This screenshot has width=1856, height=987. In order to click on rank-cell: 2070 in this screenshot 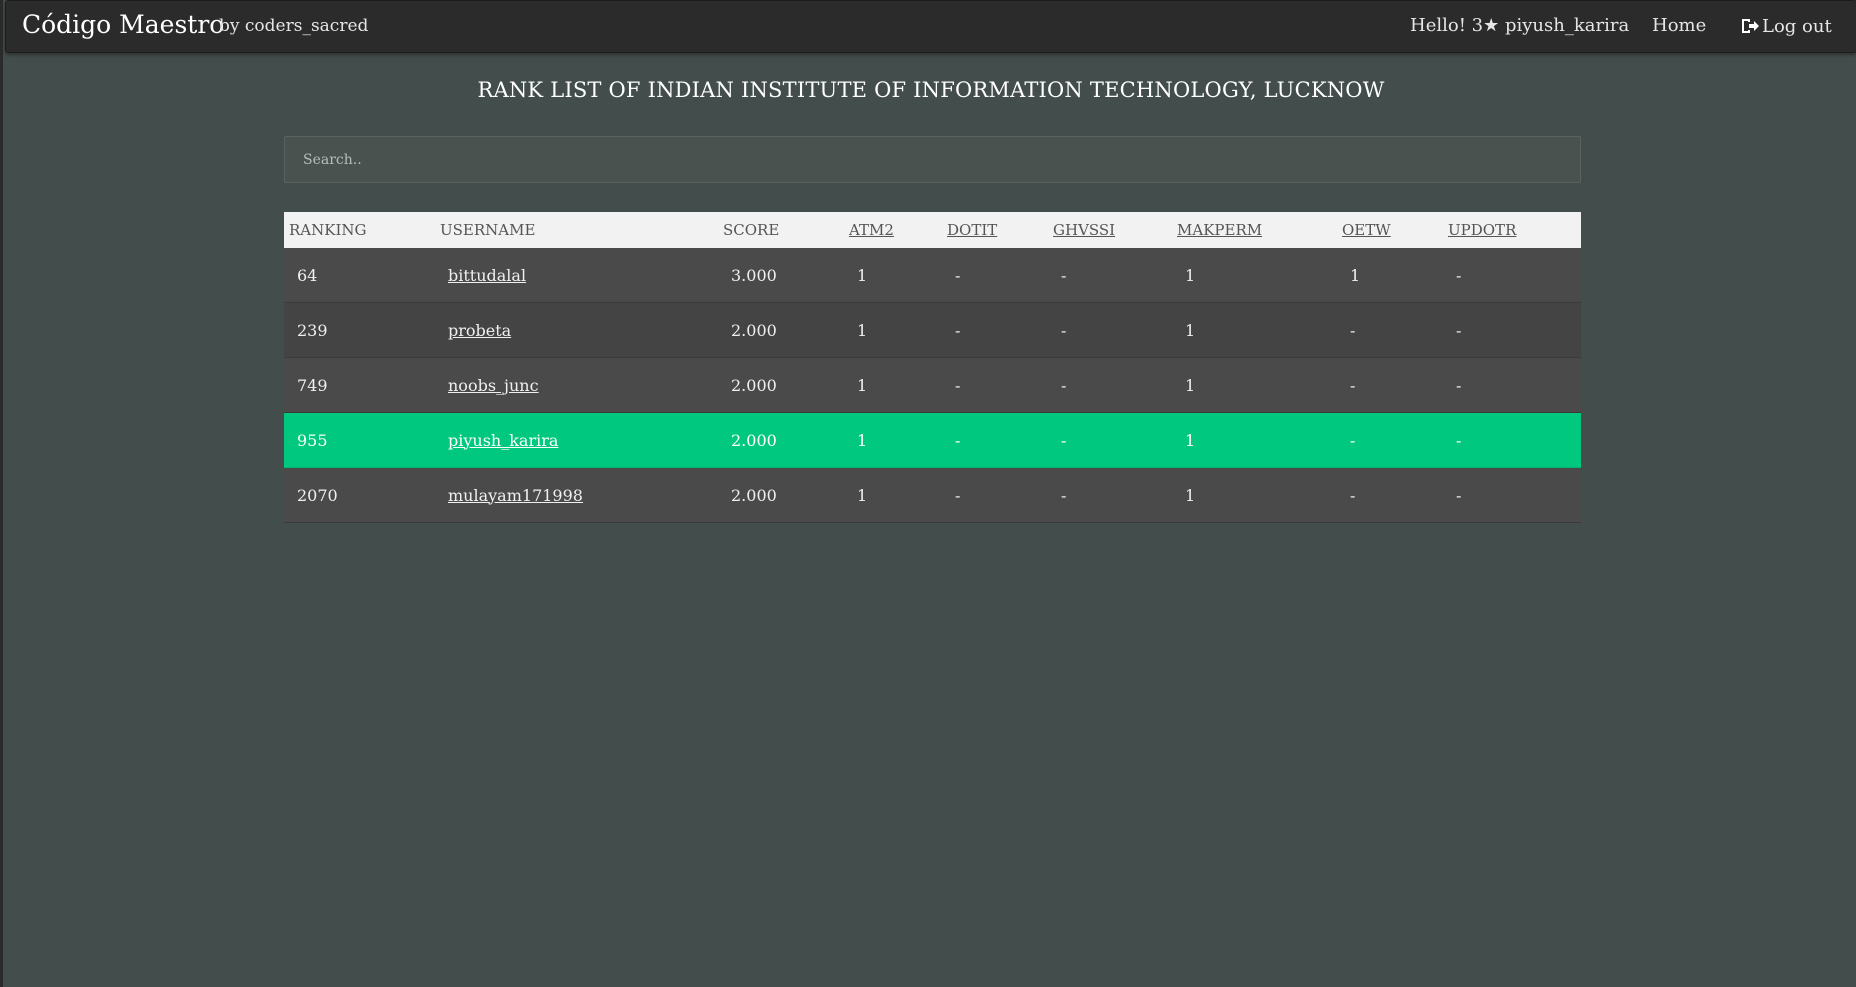, I will do `click(359, 495)`.